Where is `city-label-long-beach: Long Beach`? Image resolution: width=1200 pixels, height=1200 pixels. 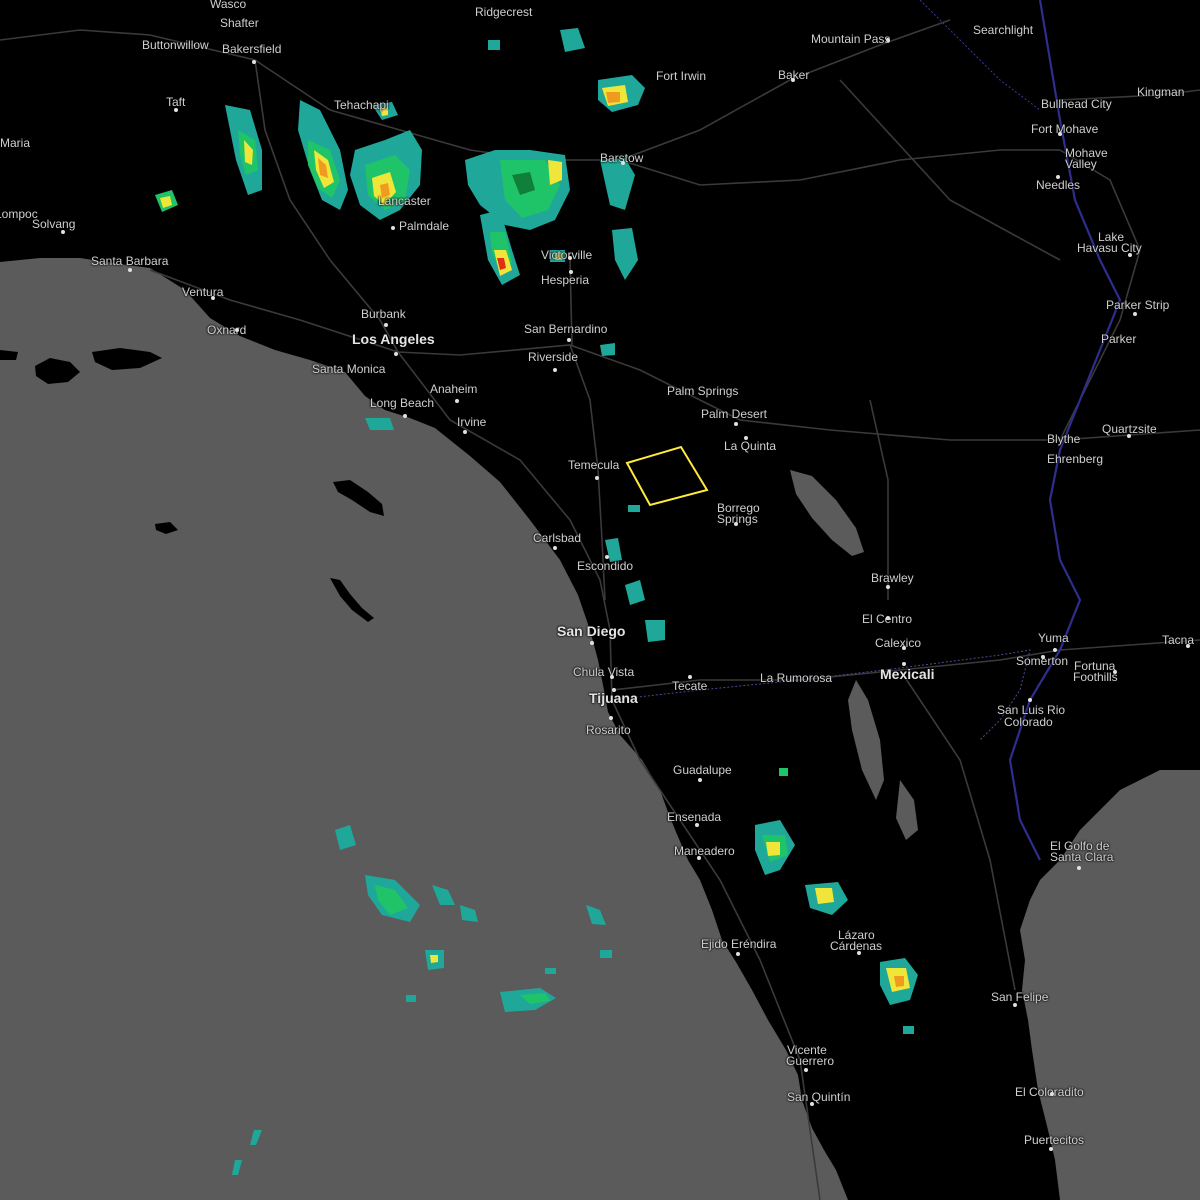
city-label-long-beach: Long Beach is located at coordinates (402, 403).